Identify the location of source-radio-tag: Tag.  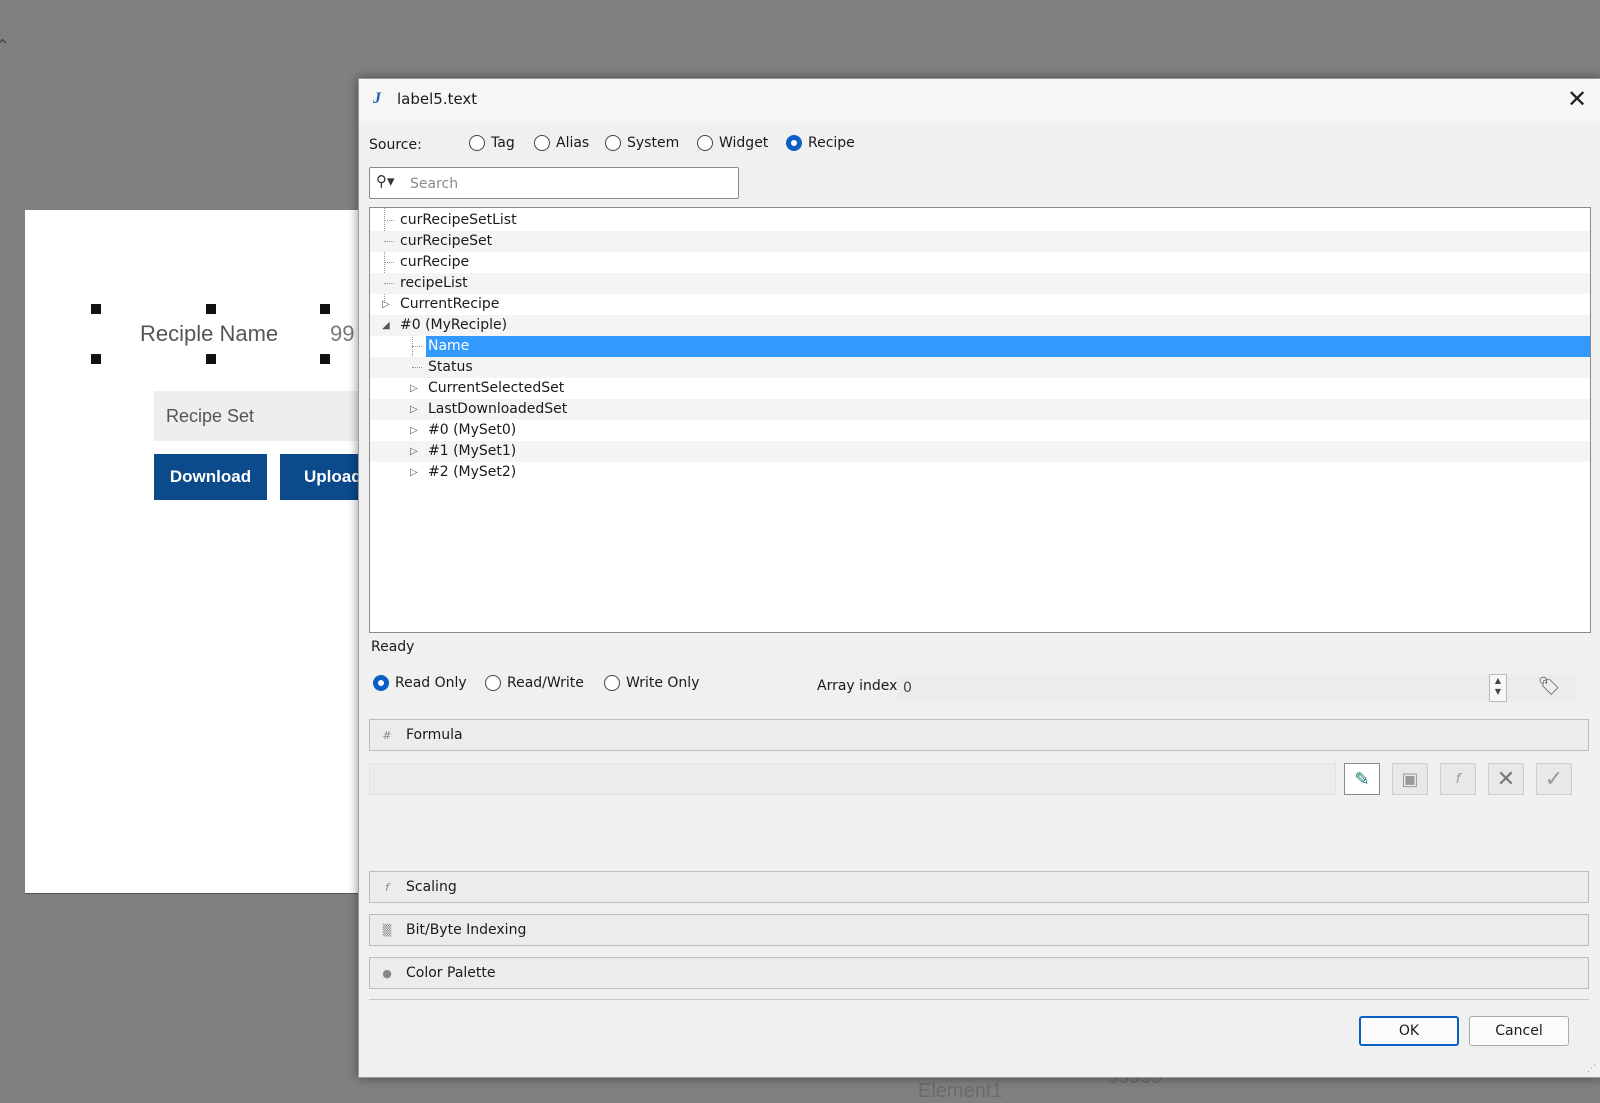
(492, 143).